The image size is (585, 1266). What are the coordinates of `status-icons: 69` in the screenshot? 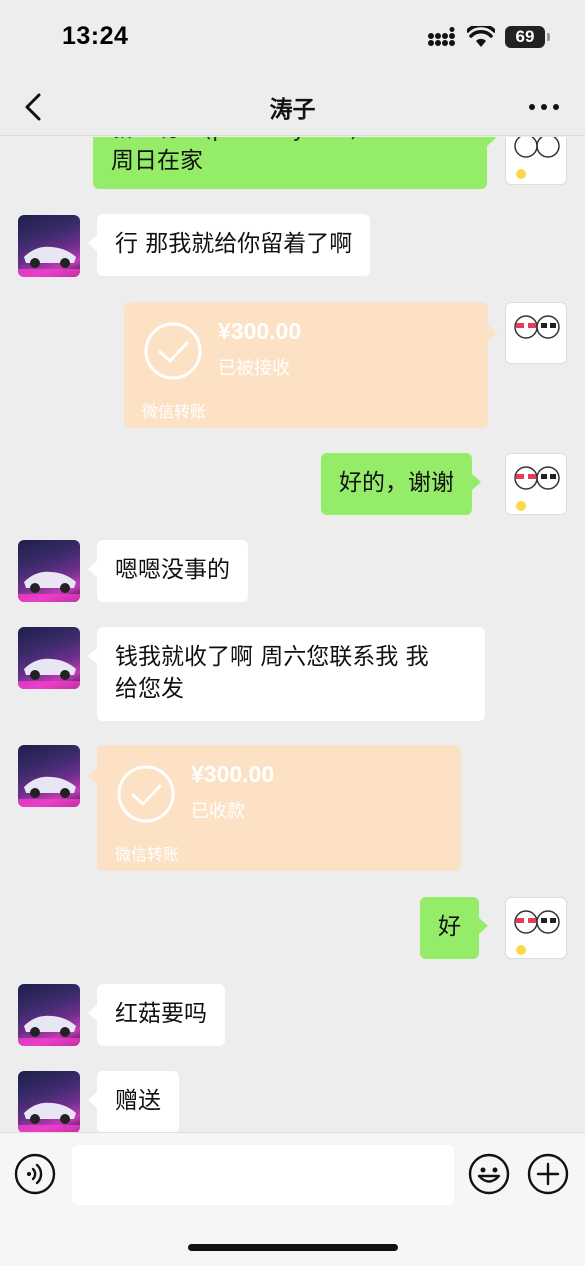 It's located at (488, 37).